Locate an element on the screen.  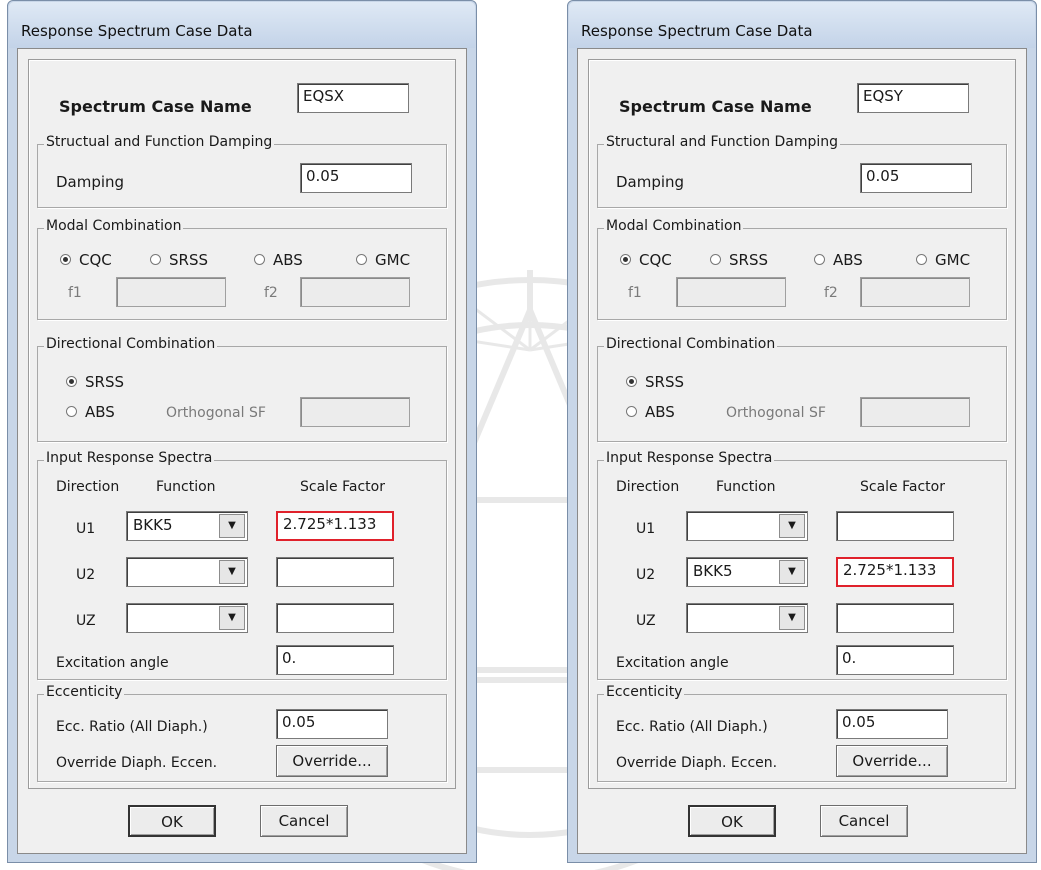
scale-factor-input-u1: 2.725*1.133 is located at coordinates (335, 526).